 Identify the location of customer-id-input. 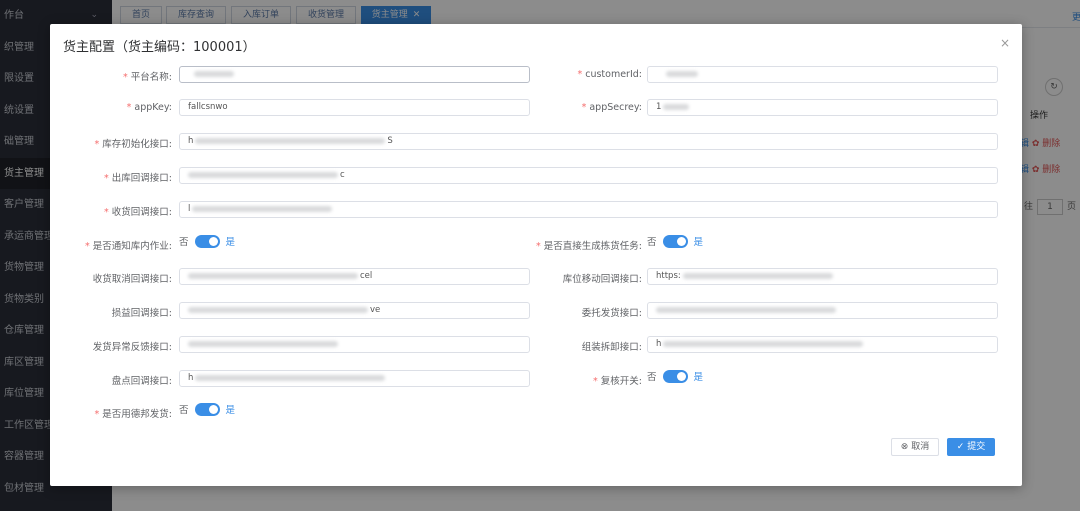
(822, 74).